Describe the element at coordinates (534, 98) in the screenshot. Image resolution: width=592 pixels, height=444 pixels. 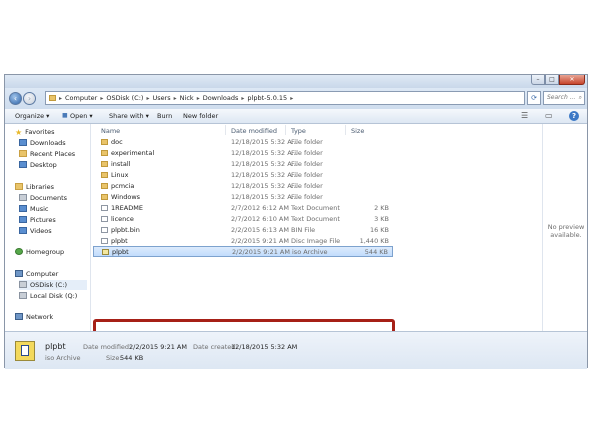
I see `refresh-icon: ⟳` at that location.